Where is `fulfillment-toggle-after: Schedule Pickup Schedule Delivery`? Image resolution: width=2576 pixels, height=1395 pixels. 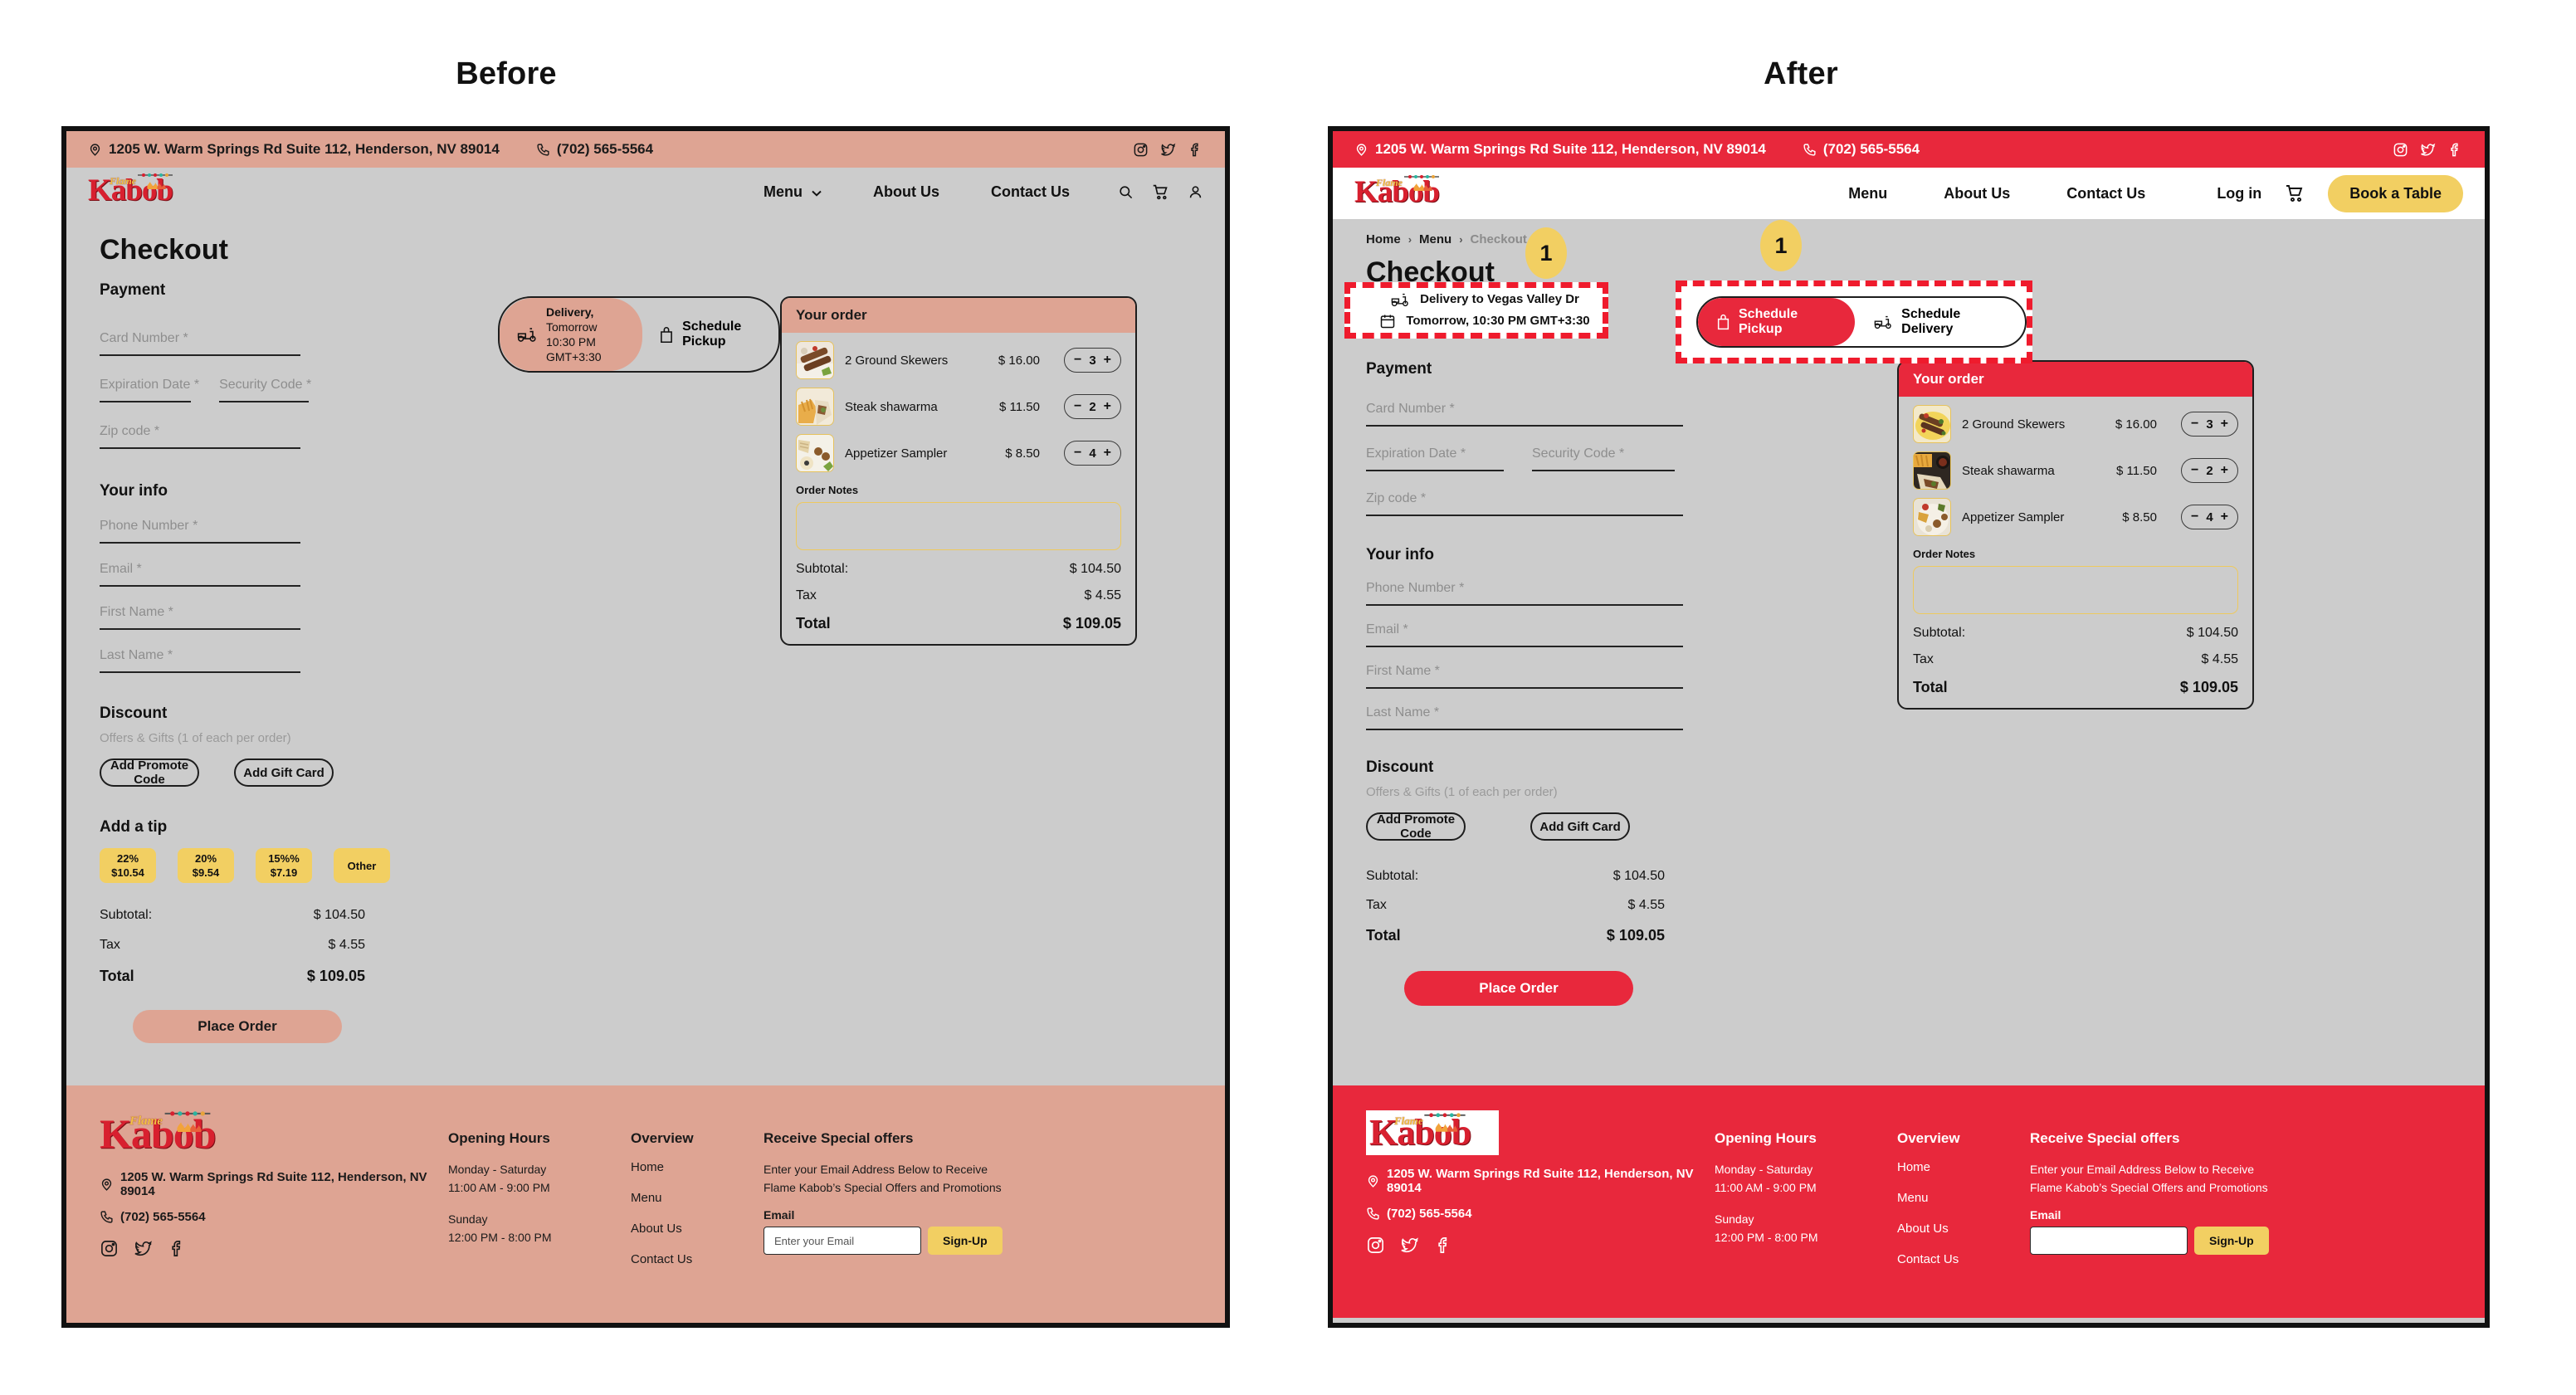
fulfillment-toggle-after: Schedule Pickup Schedule Delivery is located at coordinates (1862, 322).